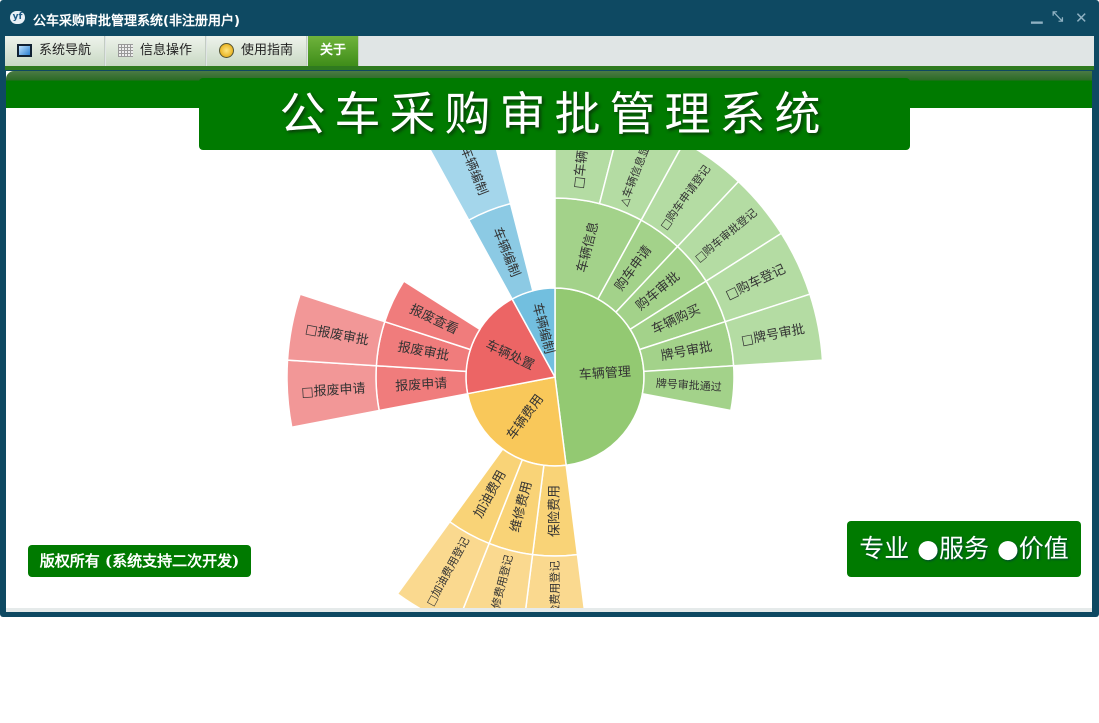  I want to click on tab-label: 系统导航, so click(65, 50).